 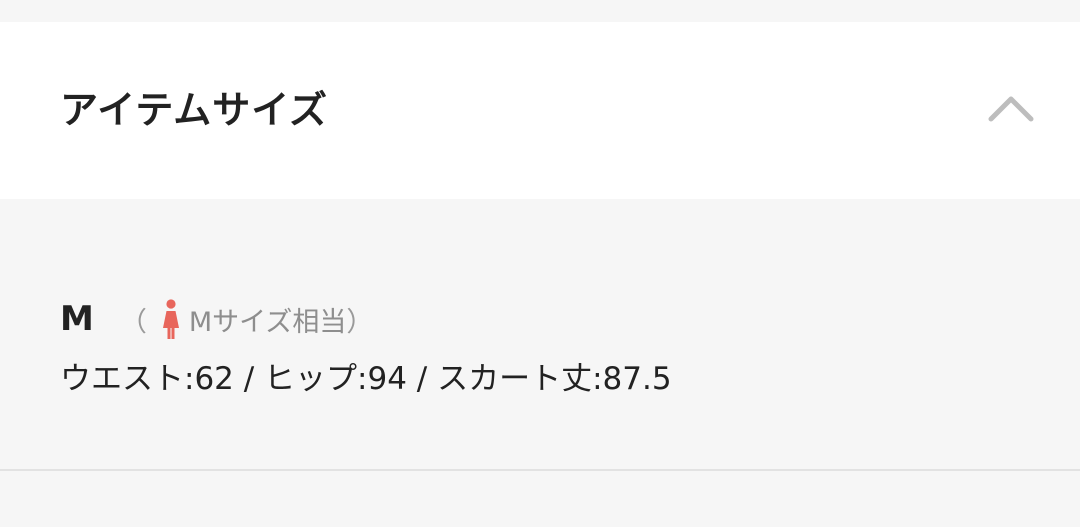 I want to click on size-row: M （ Mサイズ相当 ）, so click(x=216, y=319).